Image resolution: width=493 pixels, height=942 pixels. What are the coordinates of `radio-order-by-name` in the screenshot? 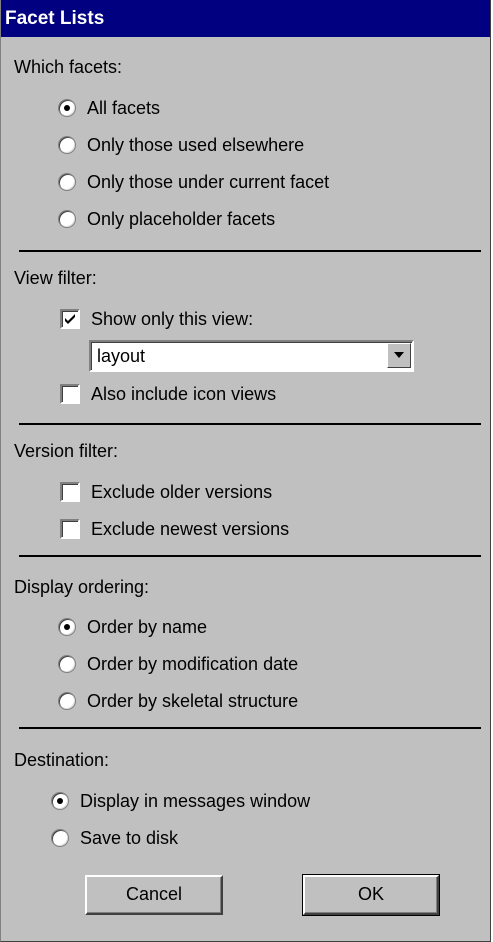 It's located at (67, 627).